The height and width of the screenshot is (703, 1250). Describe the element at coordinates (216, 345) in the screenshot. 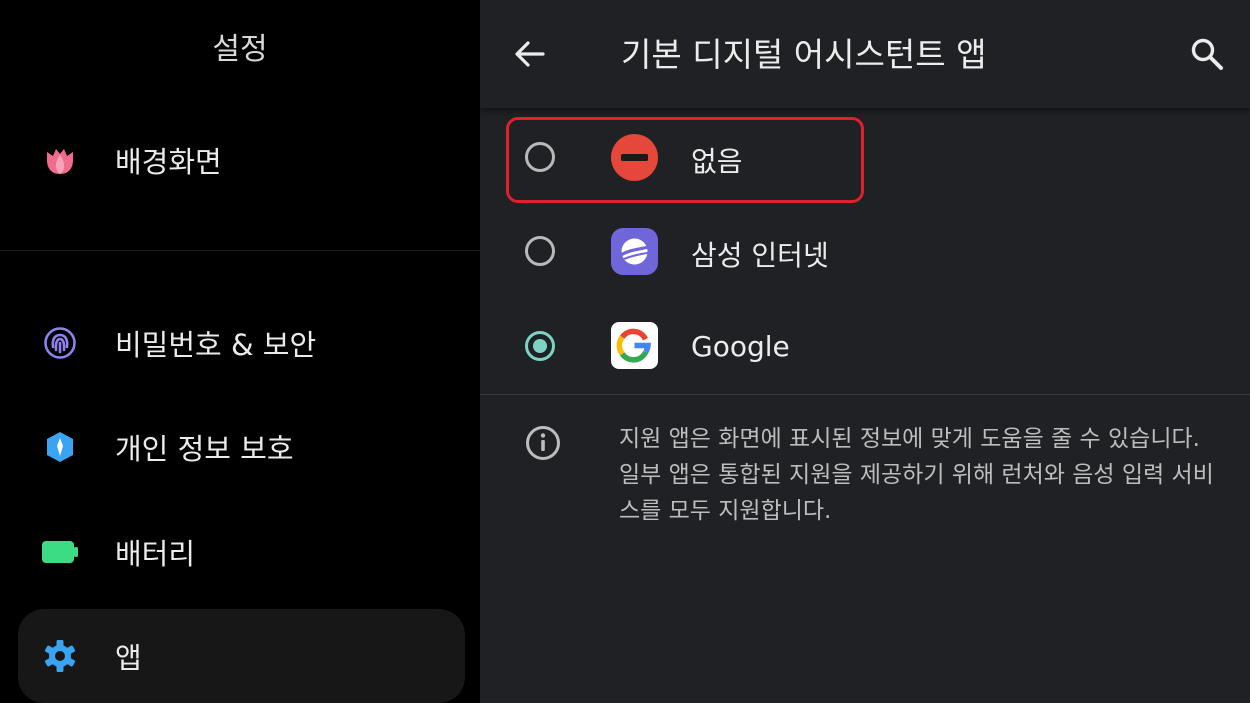

I see `nav-item-label: 비밀번호 & 보안` at that location.